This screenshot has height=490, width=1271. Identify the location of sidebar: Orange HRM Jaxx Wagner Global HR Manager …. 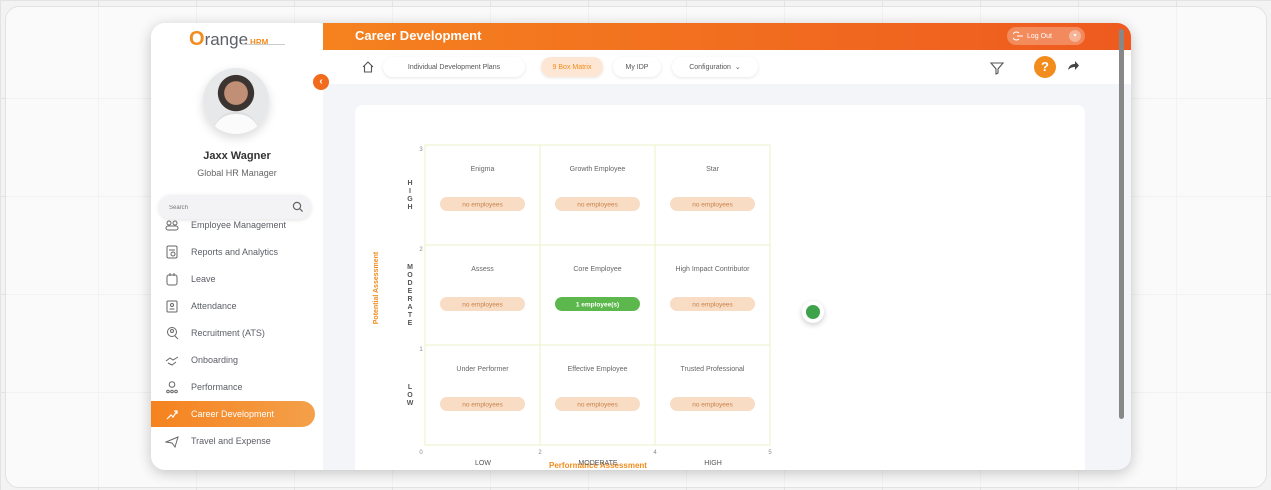
(237, 246).